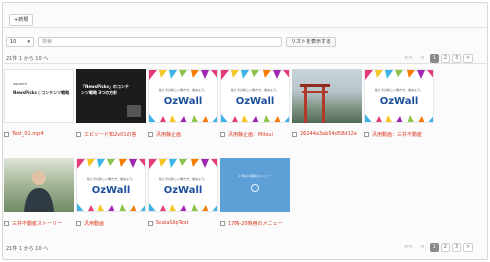  I want to click on media-title: 汎用静止画, so click(168, 134).